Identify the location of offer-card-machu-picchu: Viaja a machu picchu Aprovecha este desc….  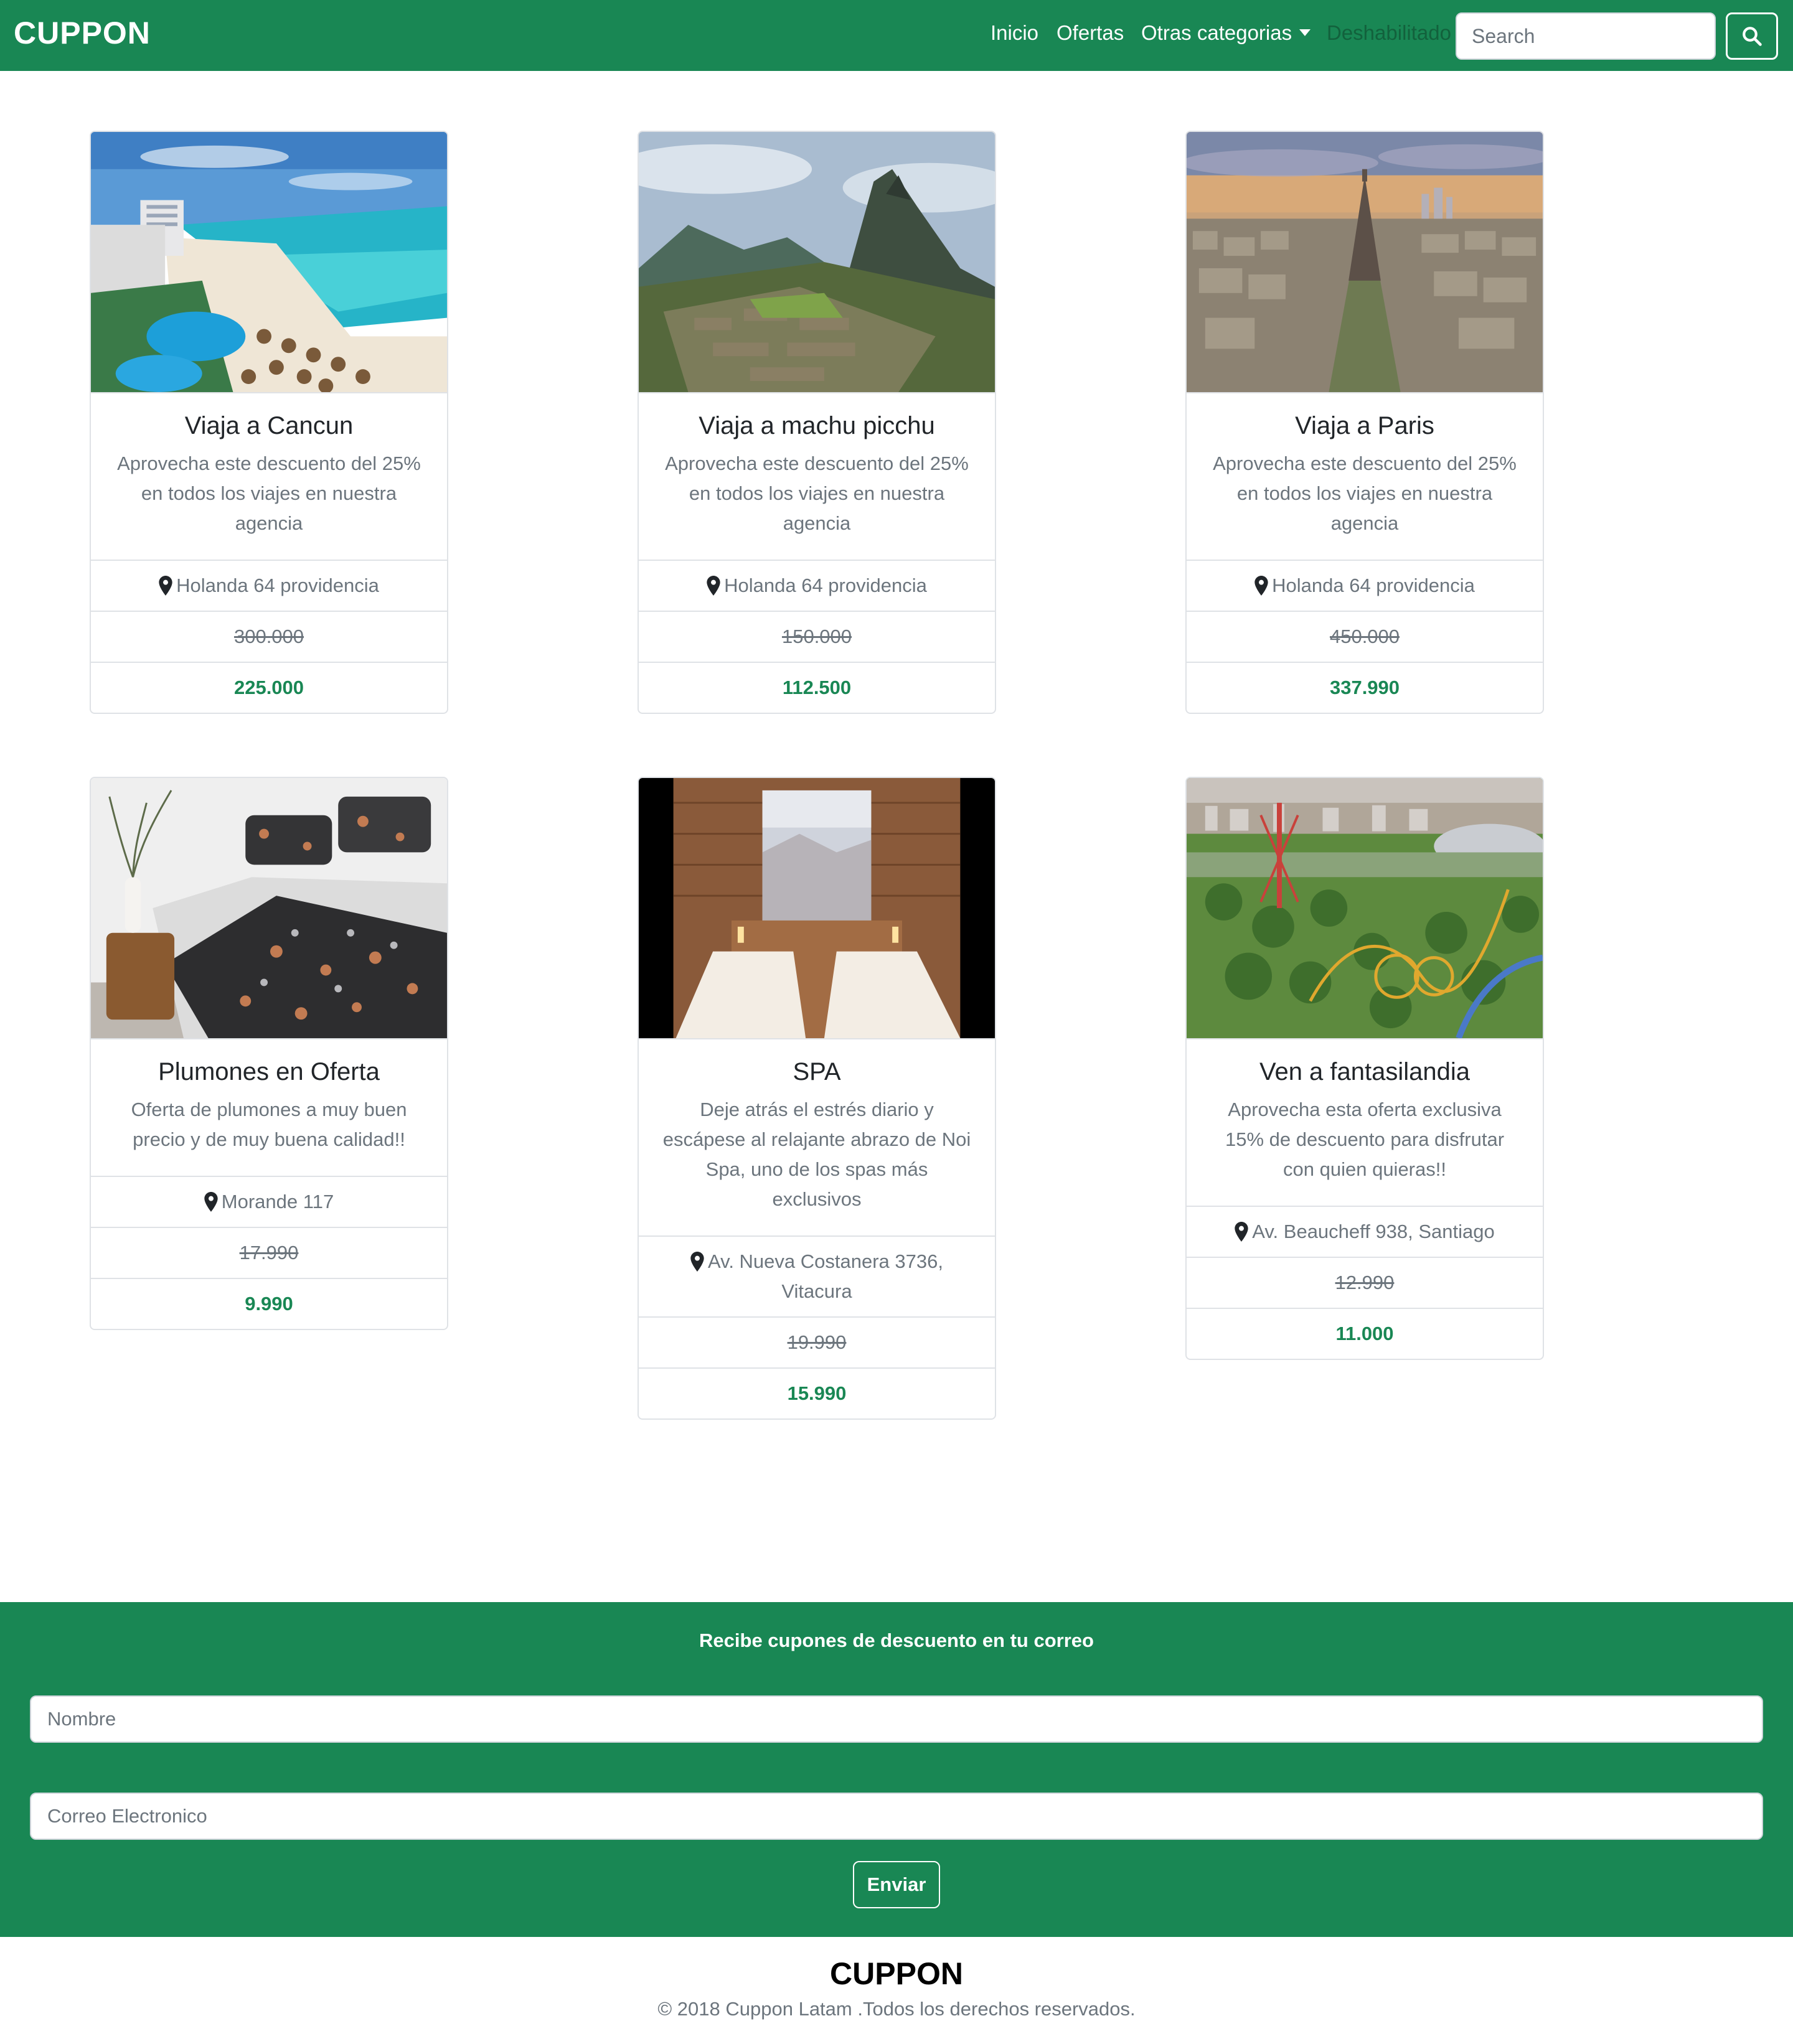
(817, 423).